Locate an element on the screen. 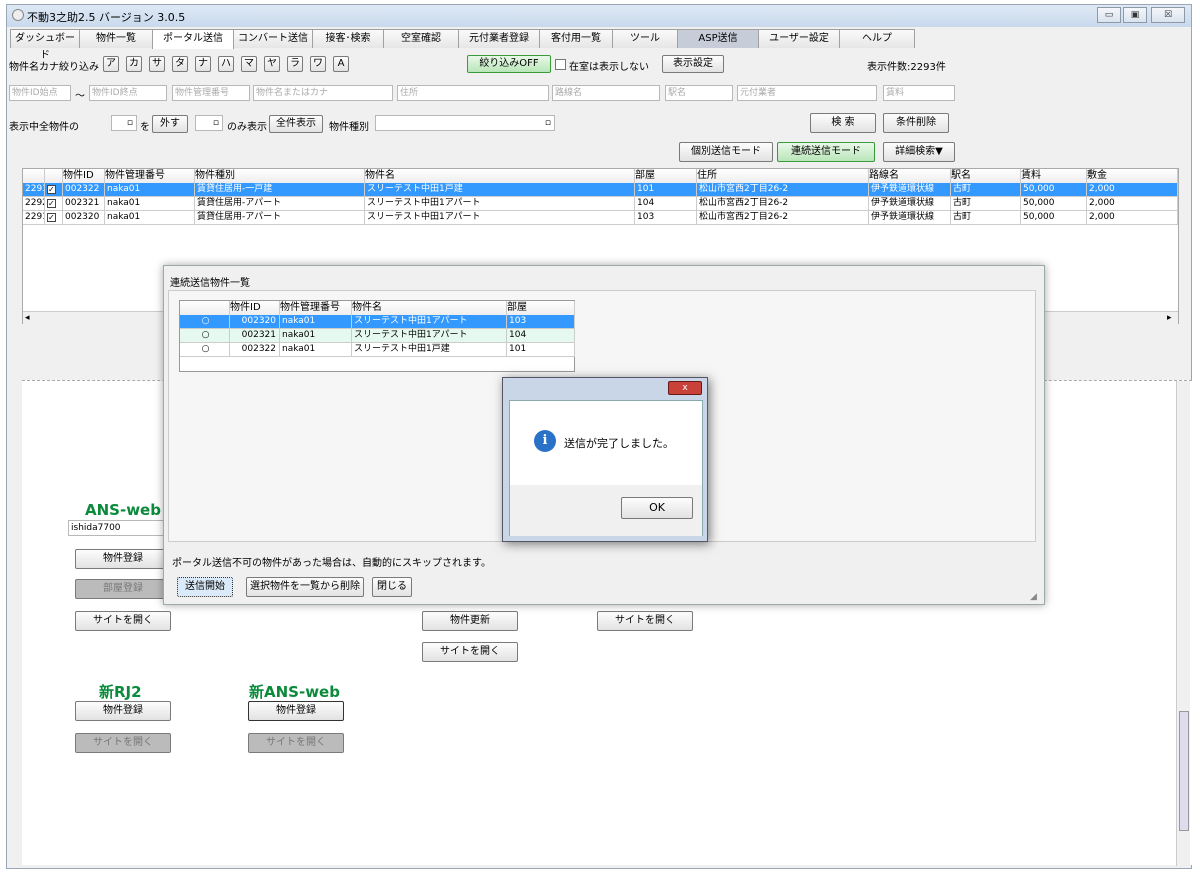 Image resolution: width=1200 pixels, height=873 pixels. filter-off-button: 絞り込みOFF is located at coordinates (509, 64).